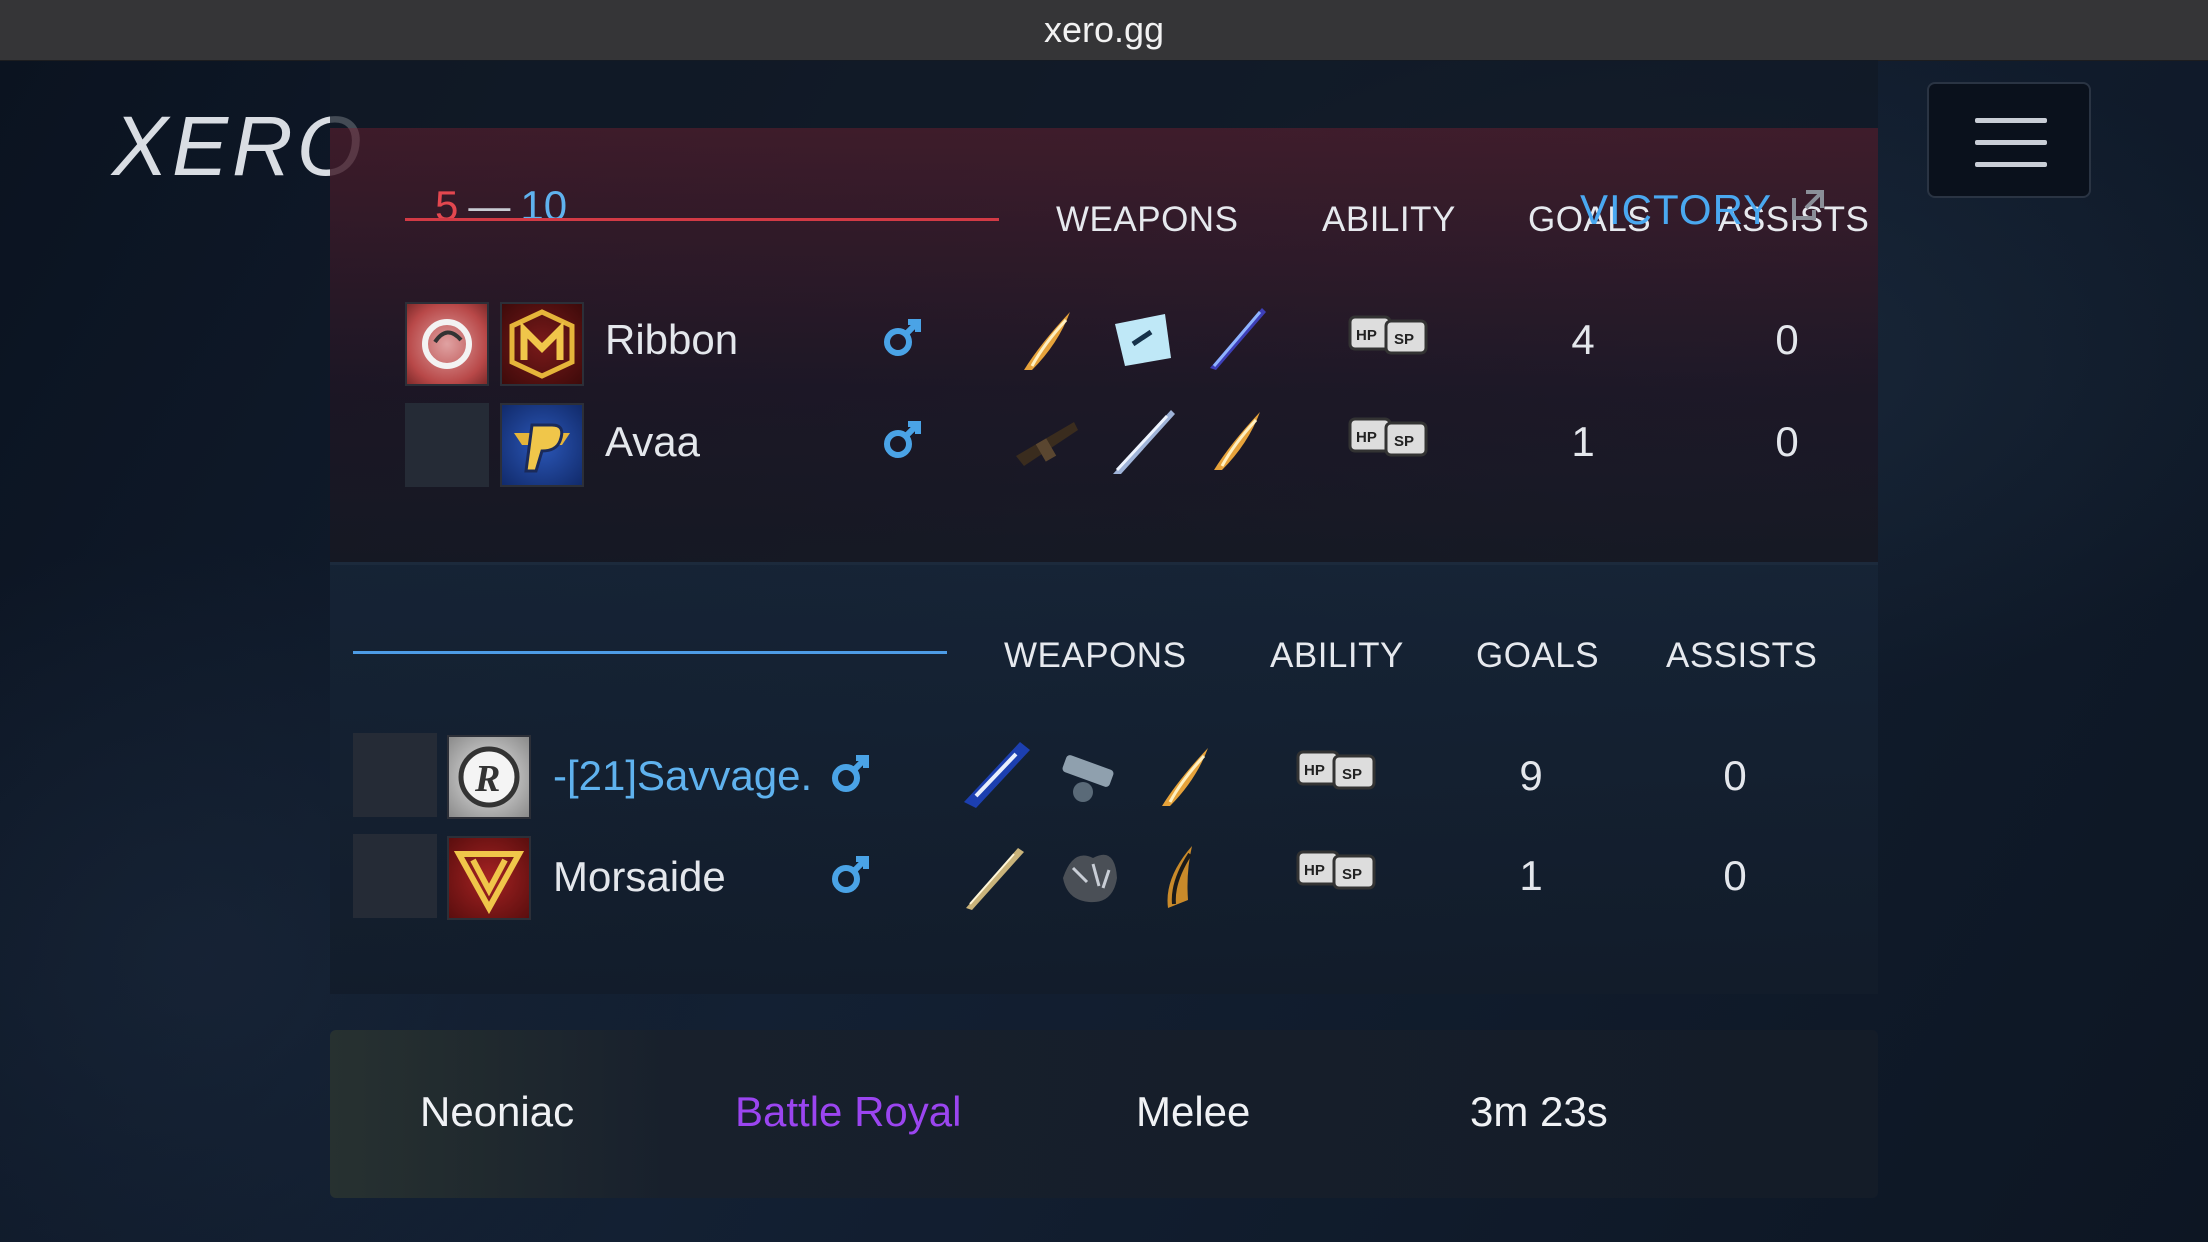 This screenshot has width=2208, height=1242. What do you see at coordinates (848, 1111) in the screenshot?
I see `game-mode: Battle Royal` at bounding box center [848, 1111].